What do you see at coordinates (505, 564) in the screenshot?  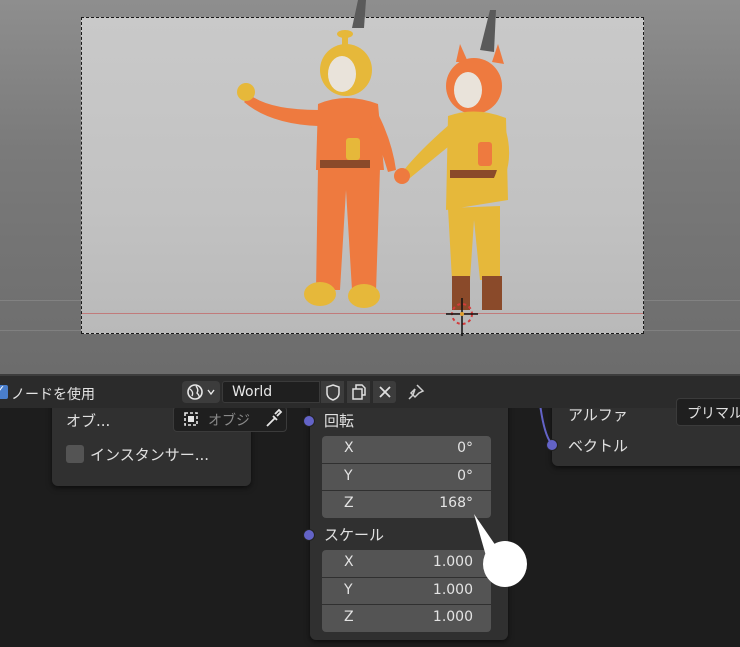 I see `callout-bubble` at bounding box center [505, 564].